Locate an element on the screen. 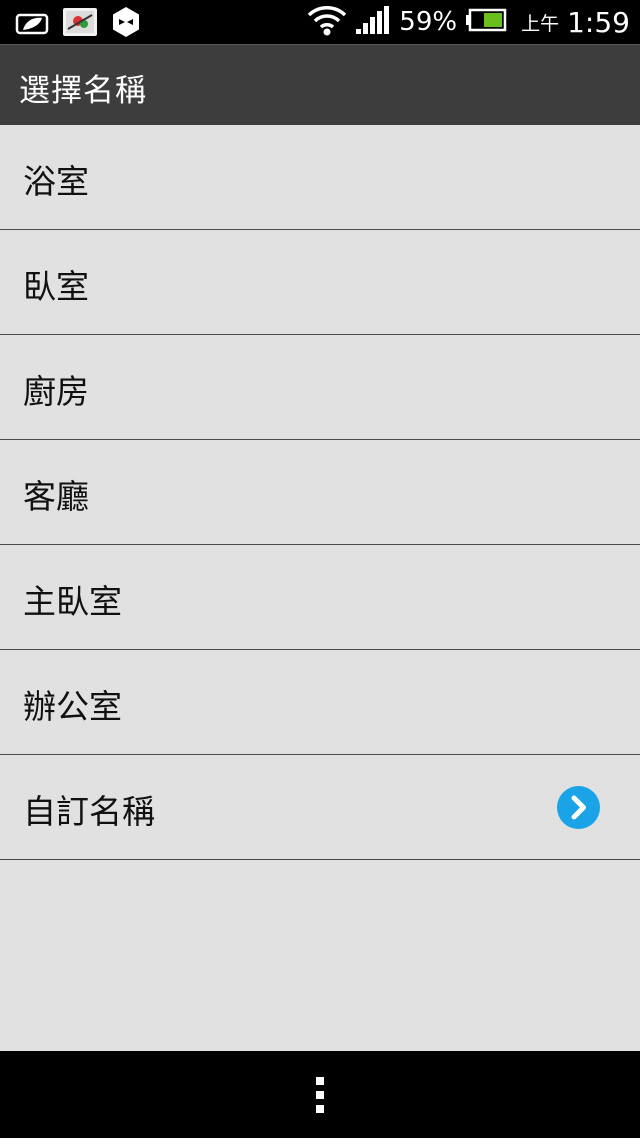 The image size is (640, 1138). page-title: 選擇名稱 is located at coordinates (83, 91).